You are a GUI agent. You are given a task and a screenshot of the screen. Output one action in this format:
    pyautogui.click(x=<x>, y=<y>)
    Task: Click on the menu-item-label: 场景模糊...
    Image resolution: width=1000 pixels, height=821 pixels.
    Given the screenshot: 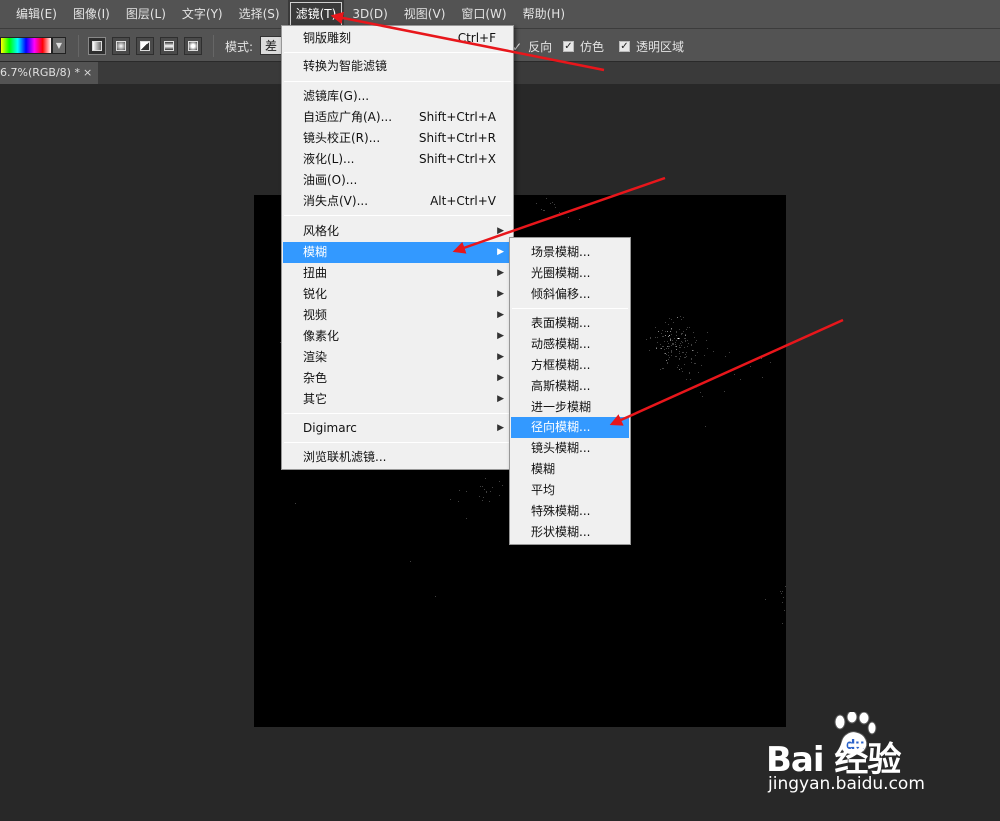 What is the action you would take?
    pyautogui.click(x=561, y=252)
    